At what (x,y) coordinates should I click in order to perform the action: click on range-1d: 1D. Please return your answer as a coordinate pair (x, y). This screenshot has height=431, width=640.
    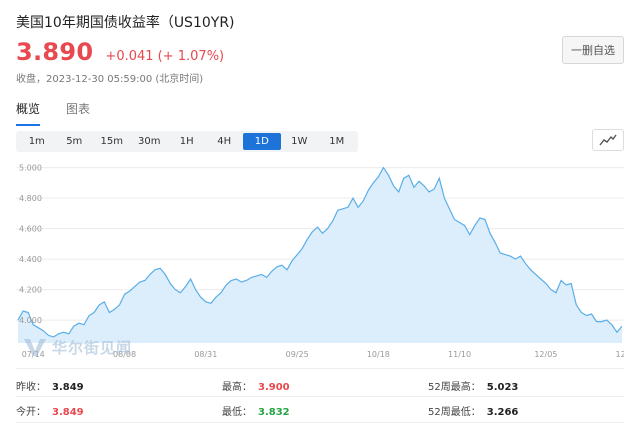
    Looking at the image, I should click on (262, 141).